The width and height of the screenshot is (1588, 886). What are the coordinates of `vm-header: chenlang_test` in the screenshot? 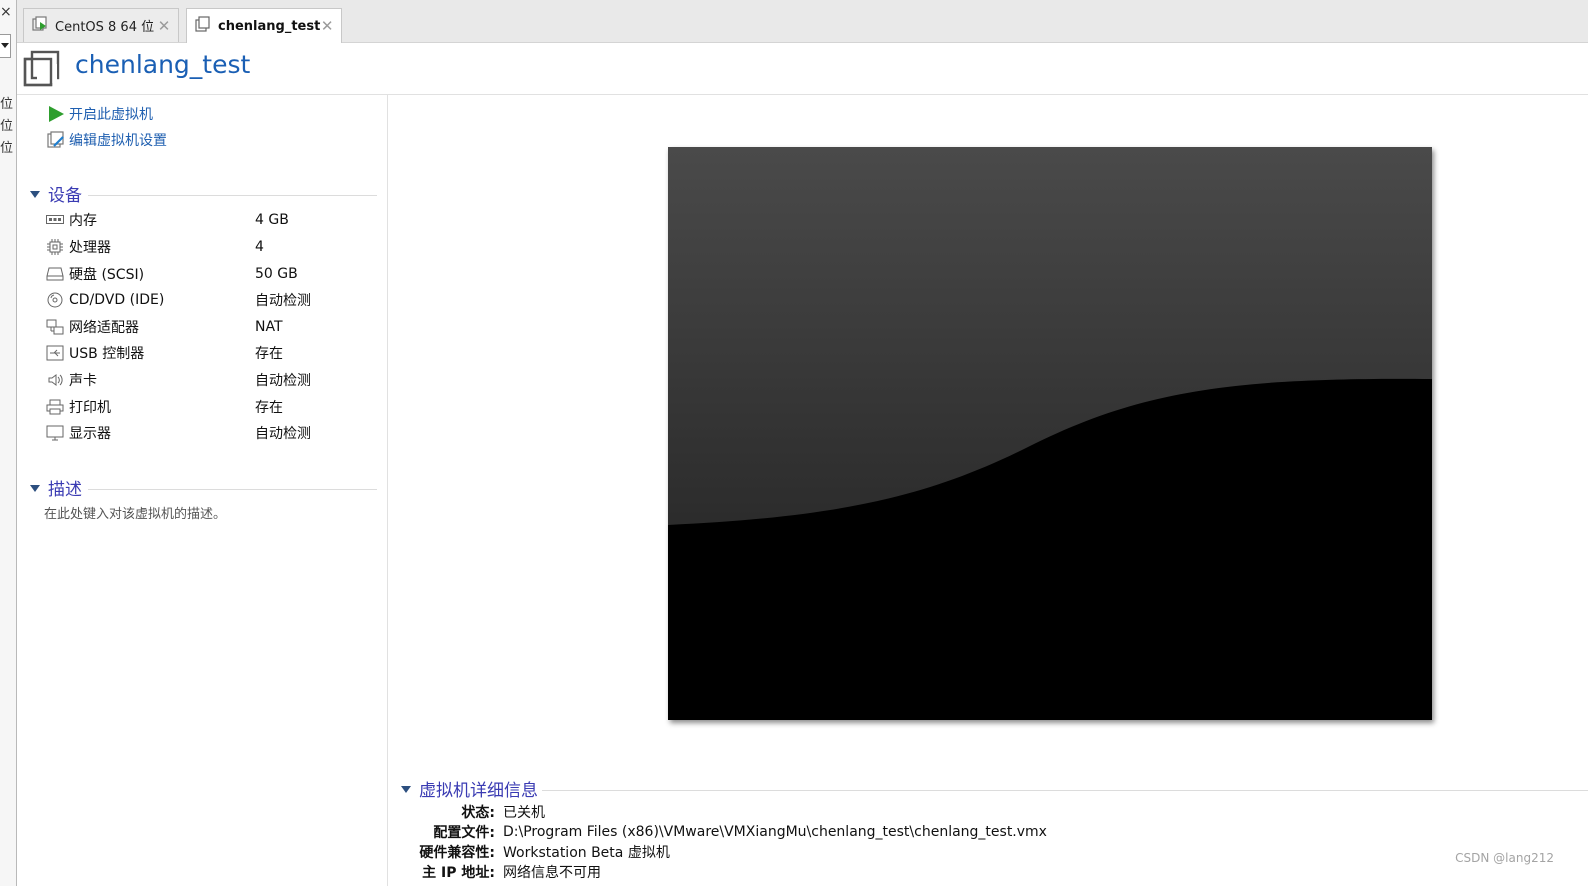 It's located at (802, 69).